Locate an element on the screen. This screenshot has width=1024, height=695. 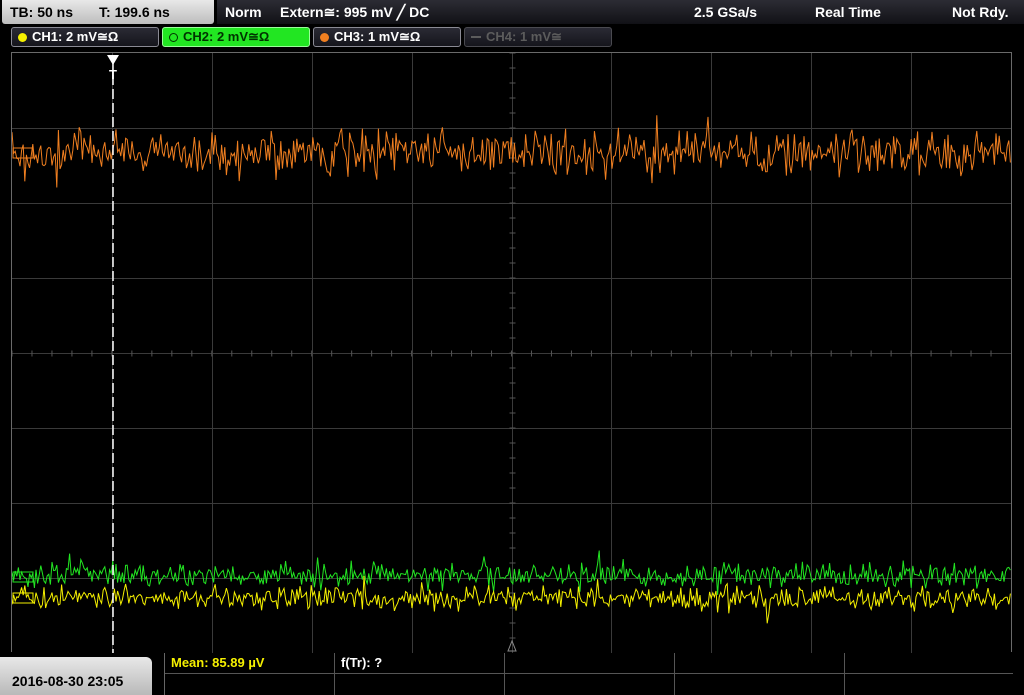
bottom-bar: 2016-08-30 23:05 Mean: 85.89 µV f(Tr): ? is located at coordinates (512, 674).